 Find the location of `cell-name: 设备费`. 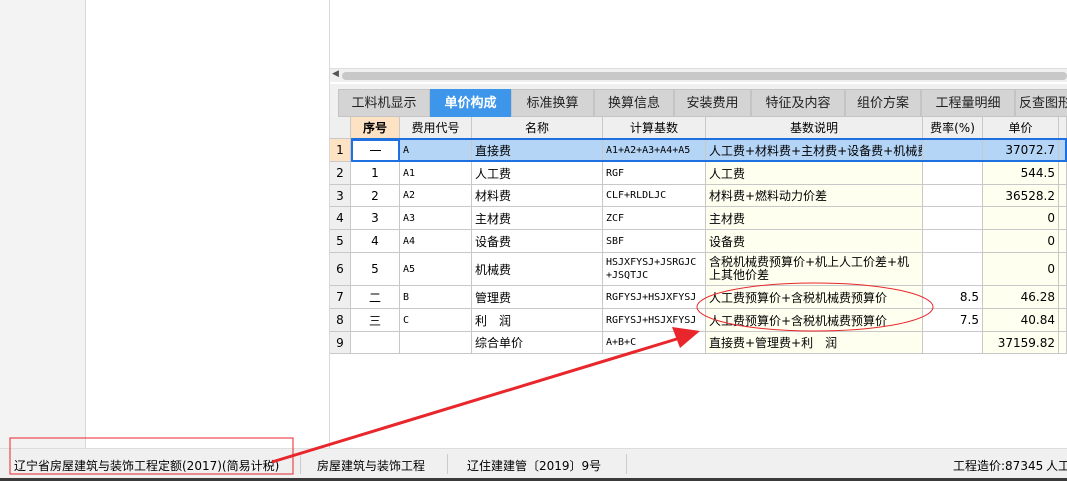

cell-name: 设备费 is located at coordinates (537, 241).